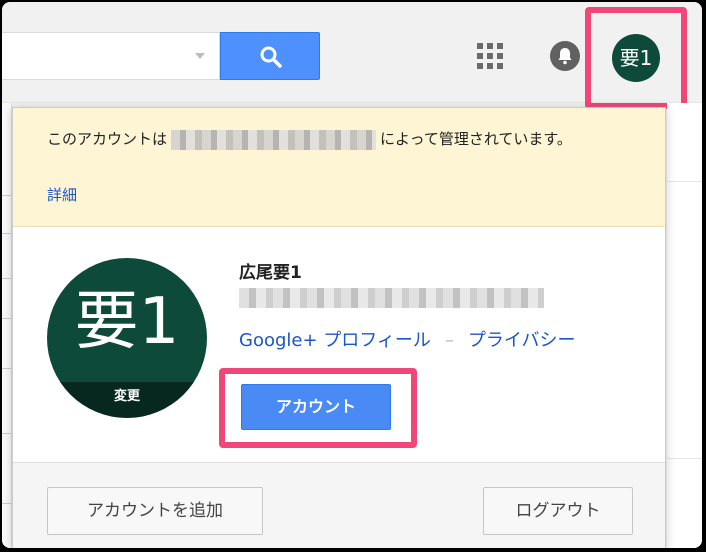 This screenshot has height=552, width=706. I want to click on details-link: 詳細, so click(62, 194).